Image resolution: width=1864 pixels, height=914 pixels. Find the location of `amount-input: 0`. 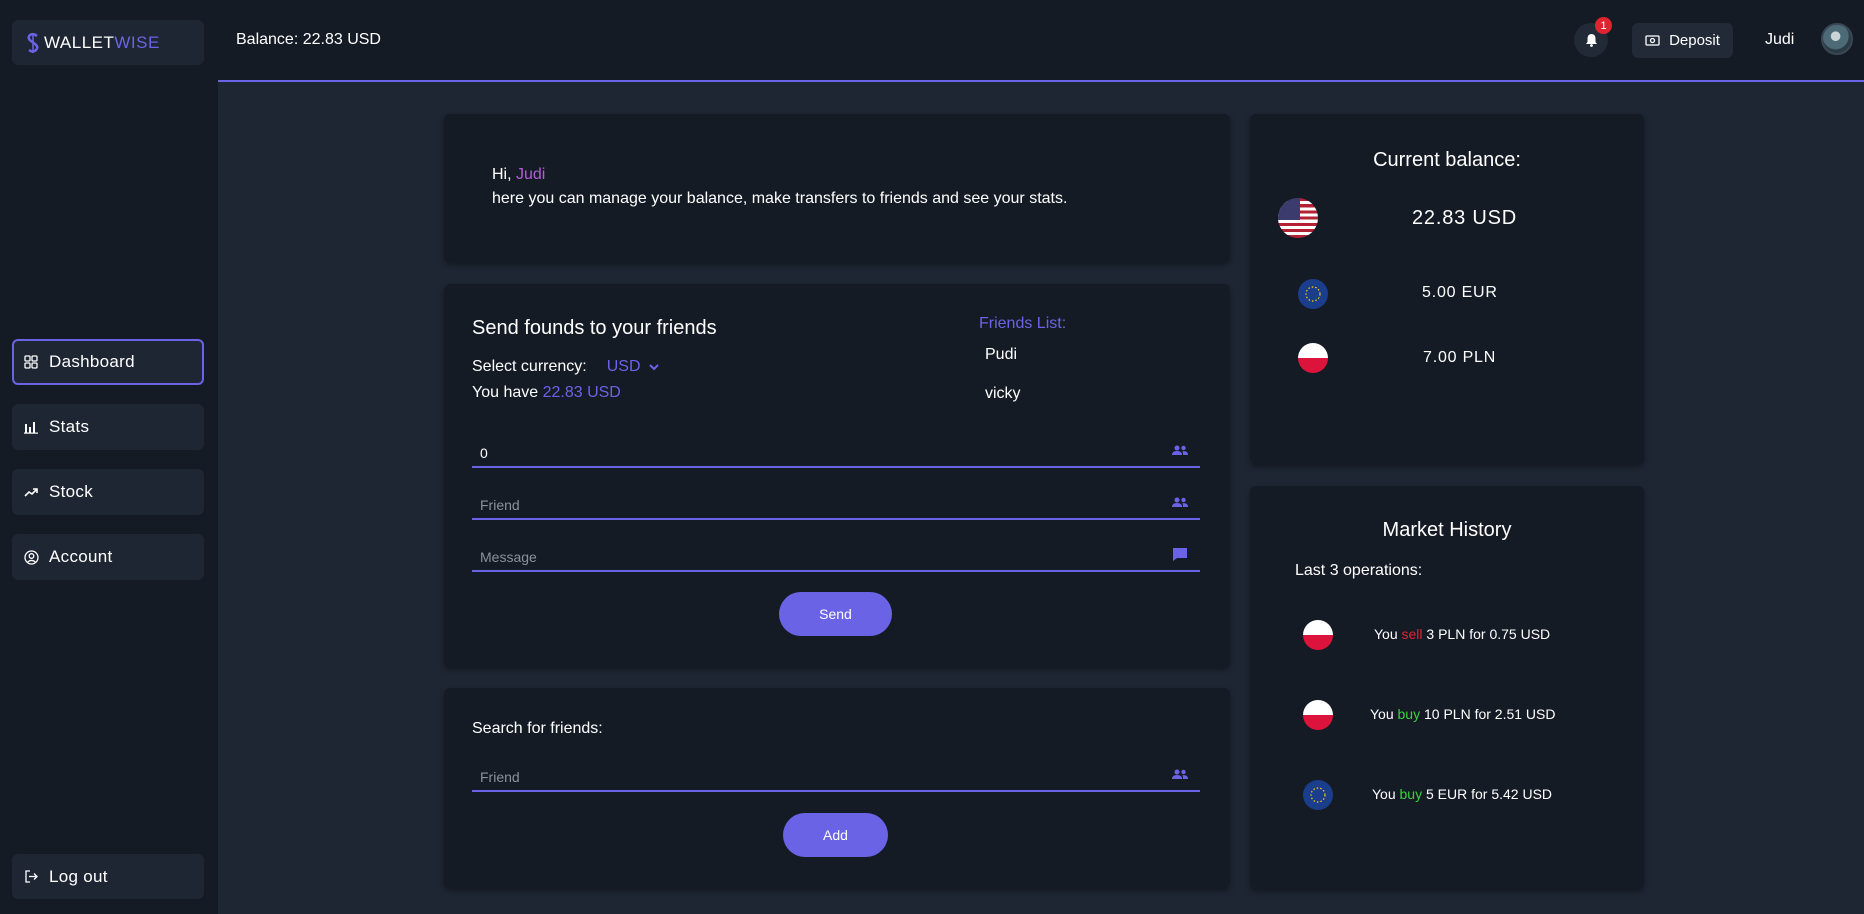

amount-input: 0 is located at coordinates (836, 450).